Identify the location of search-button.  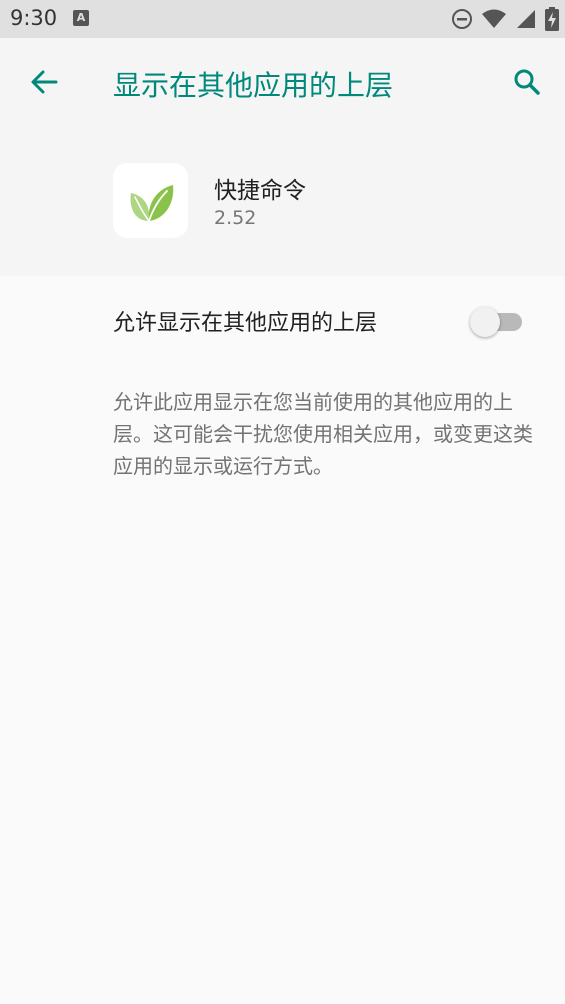
(527, 82).